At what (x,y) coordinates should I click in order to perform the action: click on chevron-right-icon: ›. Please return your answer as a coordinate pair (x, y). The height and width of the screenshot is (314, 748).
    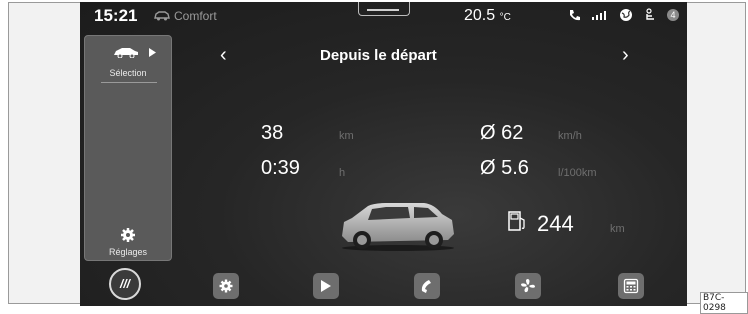
    Looking at the image, I should click on (625, 55).